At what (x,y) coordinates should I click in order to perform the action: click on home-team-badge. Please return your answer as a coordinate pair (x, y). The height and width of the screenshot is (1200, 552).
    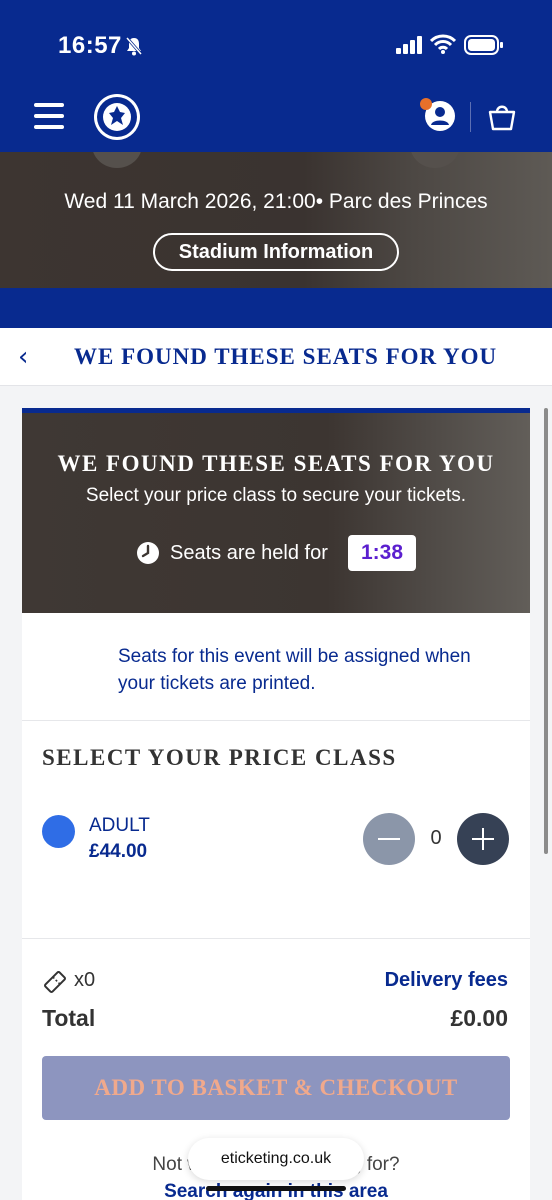
    Looking at the image, I should click on (117, 160).